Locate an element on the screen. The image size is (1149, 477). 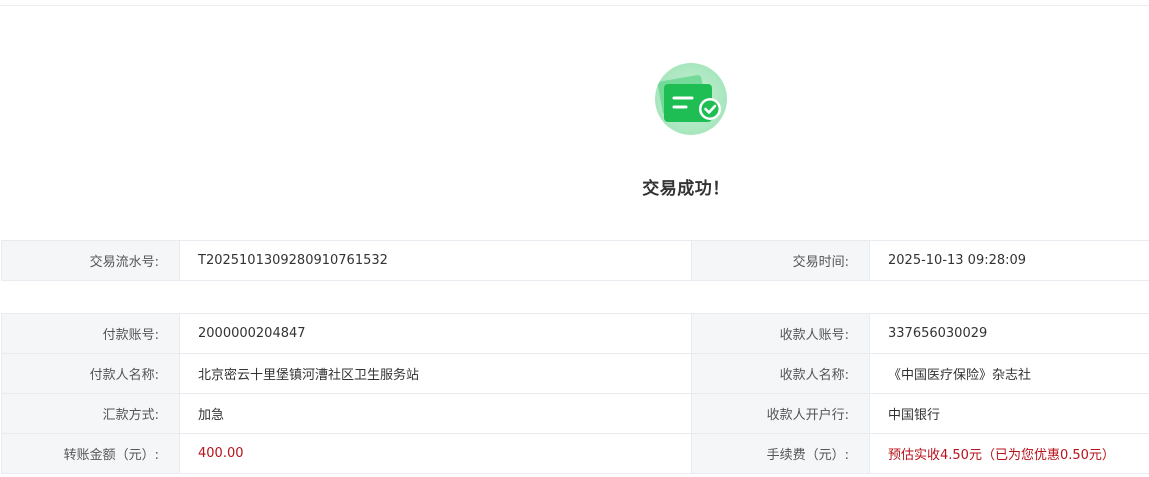
transaction-time-label: 交易时间: is located at coordinates (780, 260).